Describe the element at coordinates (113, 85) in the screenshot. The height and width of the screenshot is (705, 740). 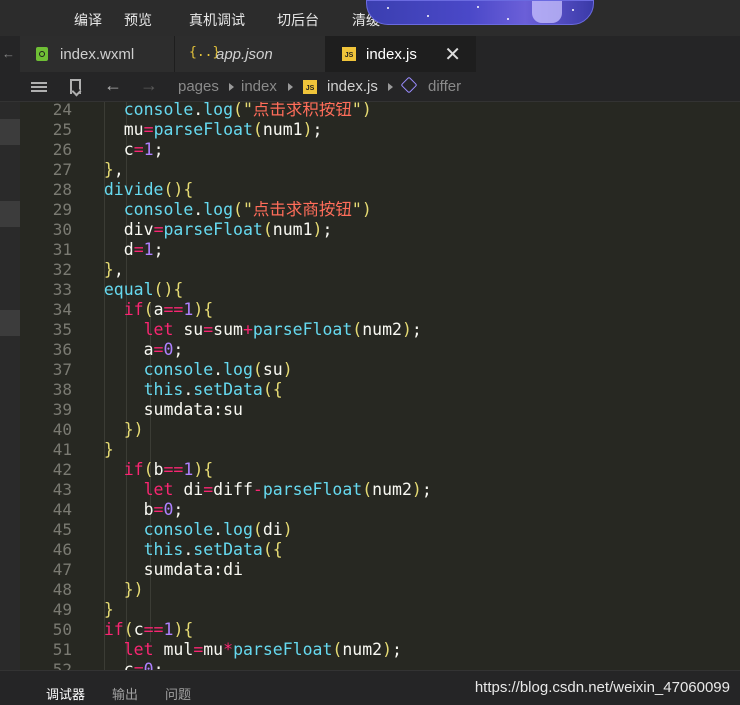
I see `back-arrow-icon: ←` at that location.